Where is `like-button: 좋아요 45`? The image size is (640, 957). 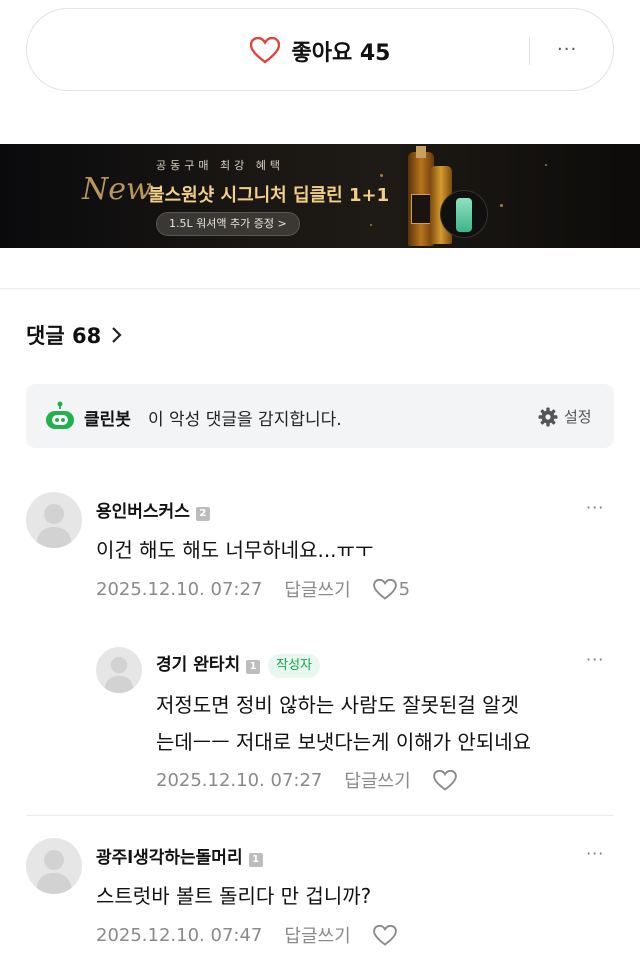 like-button: 좋아요 45 is located at coordinates (320, 50).